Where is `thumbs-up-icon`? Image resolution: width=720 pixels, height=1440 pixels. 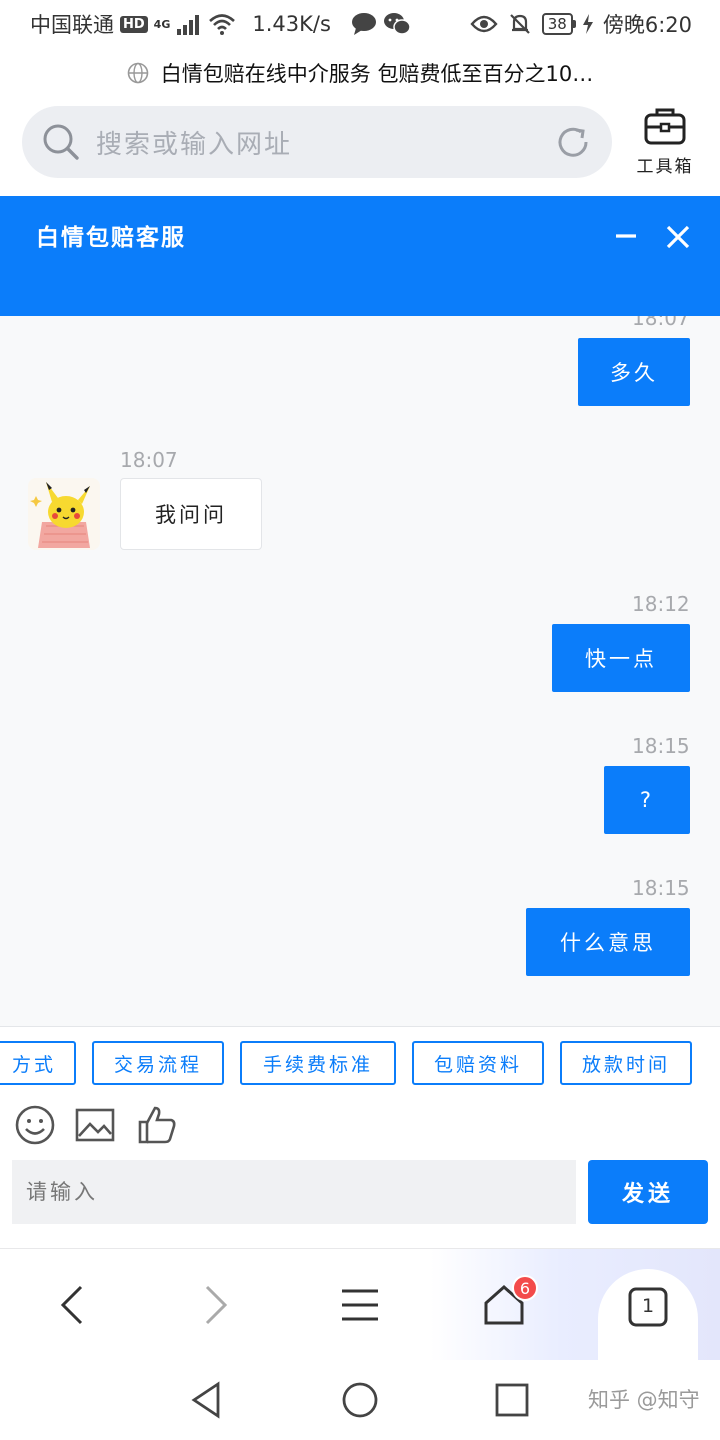 thumbs-up-icon is located at coordinates (157, 1125).